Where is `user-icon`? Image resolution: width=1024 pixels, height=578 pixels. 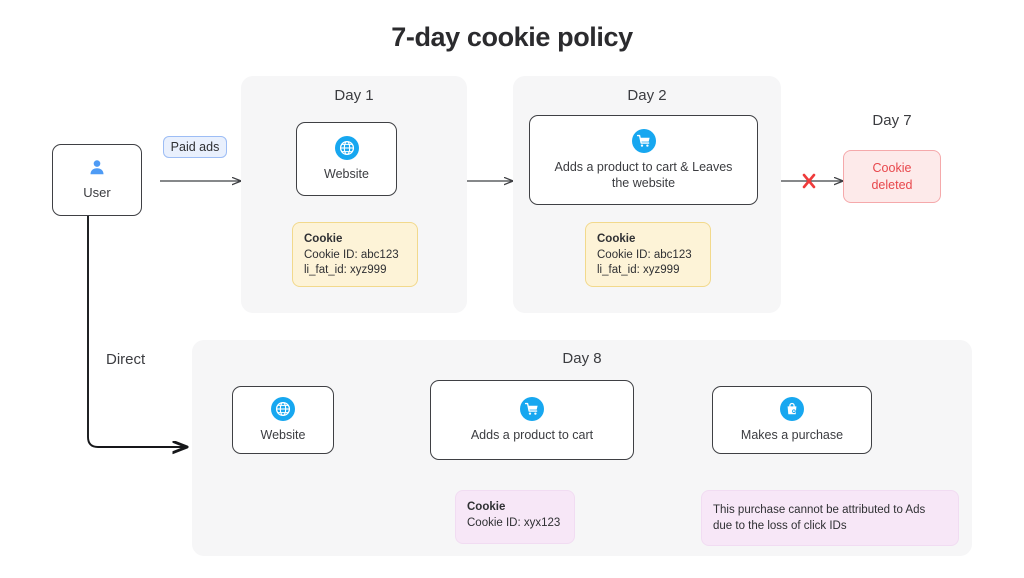 user-icon is located at coordinates (97, 168).